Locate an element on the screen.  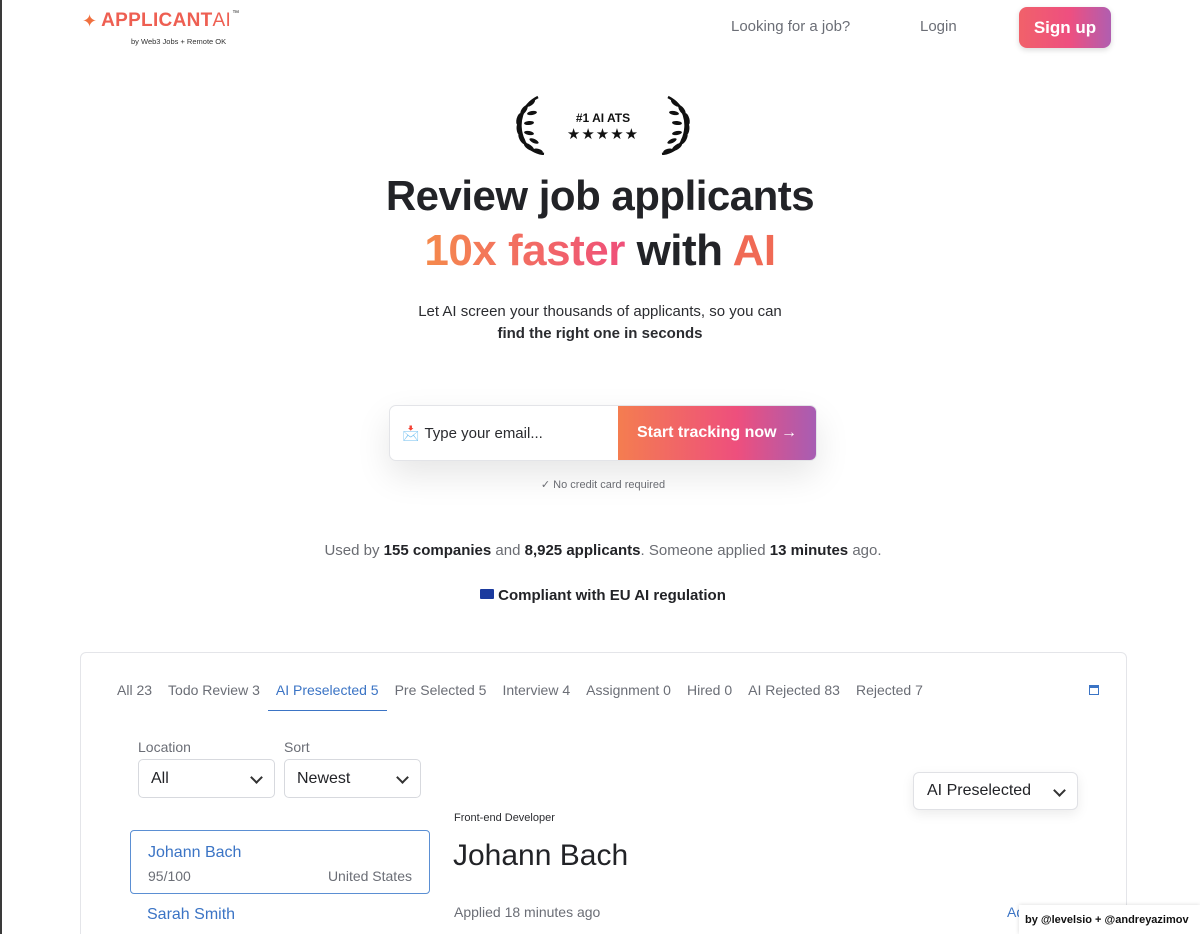
applicants-count: 8,925 applicants is located at coordinates (582, 550).